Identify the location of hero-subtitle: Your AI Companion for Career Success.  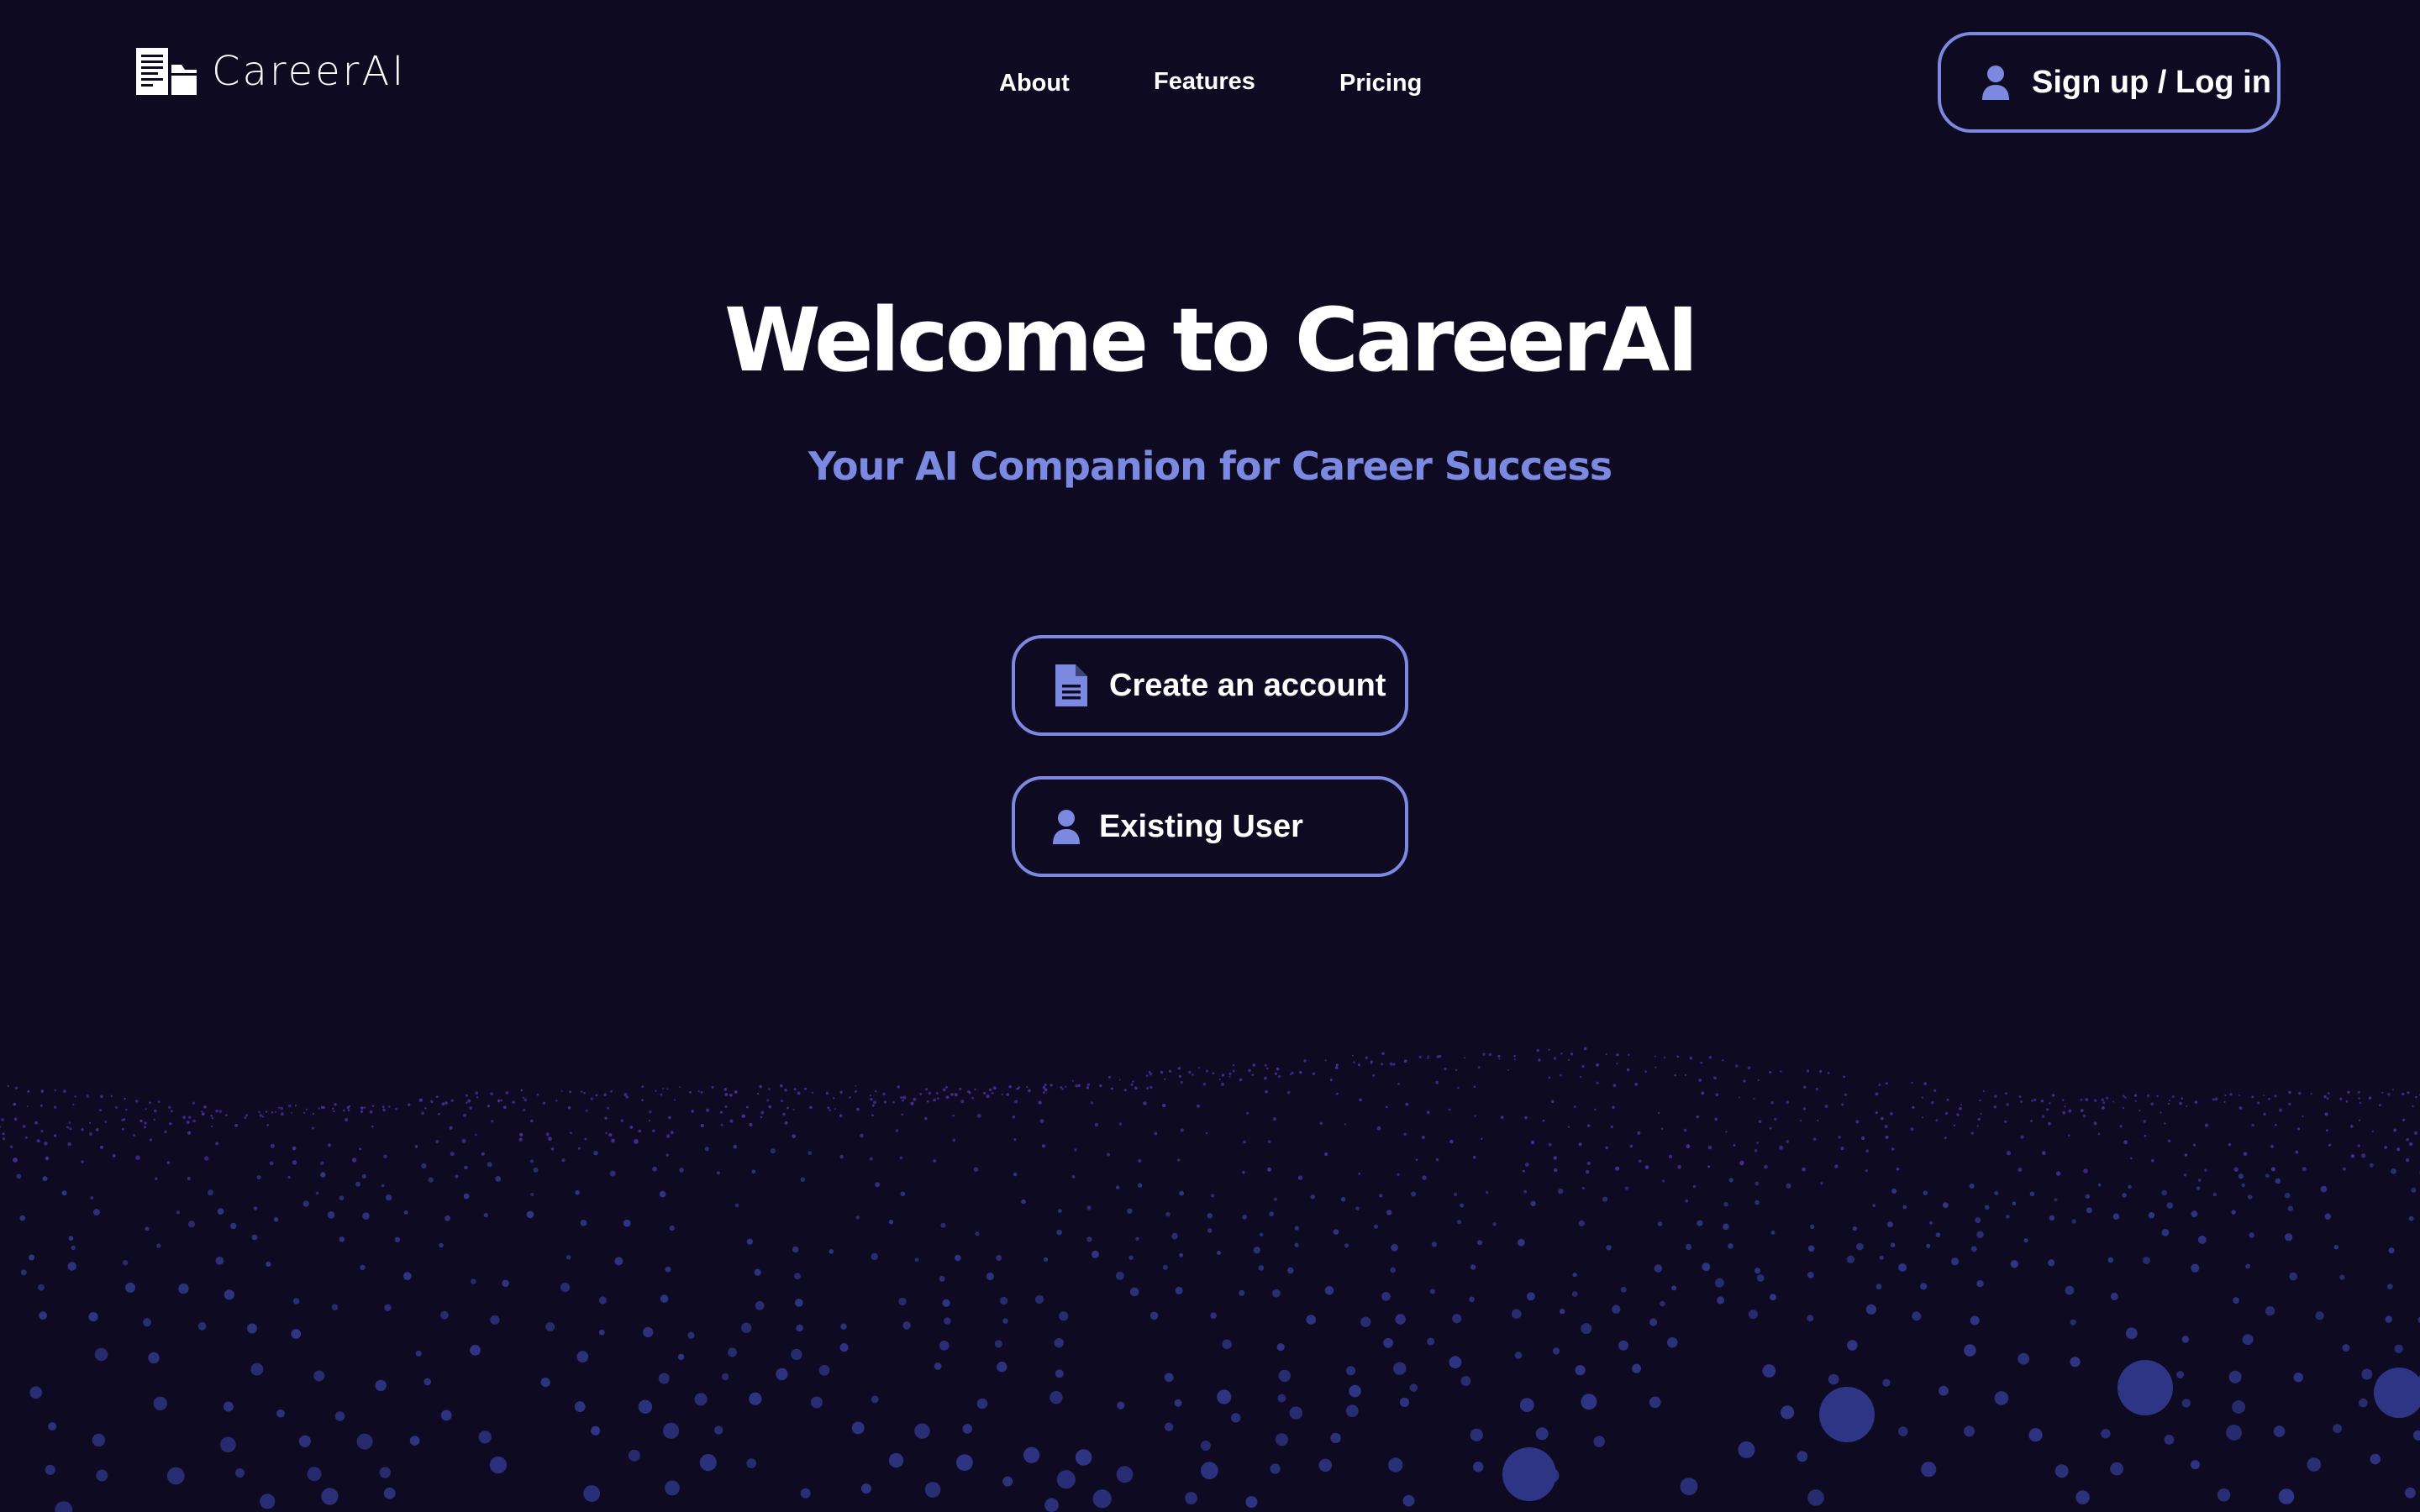
(1210, 466).